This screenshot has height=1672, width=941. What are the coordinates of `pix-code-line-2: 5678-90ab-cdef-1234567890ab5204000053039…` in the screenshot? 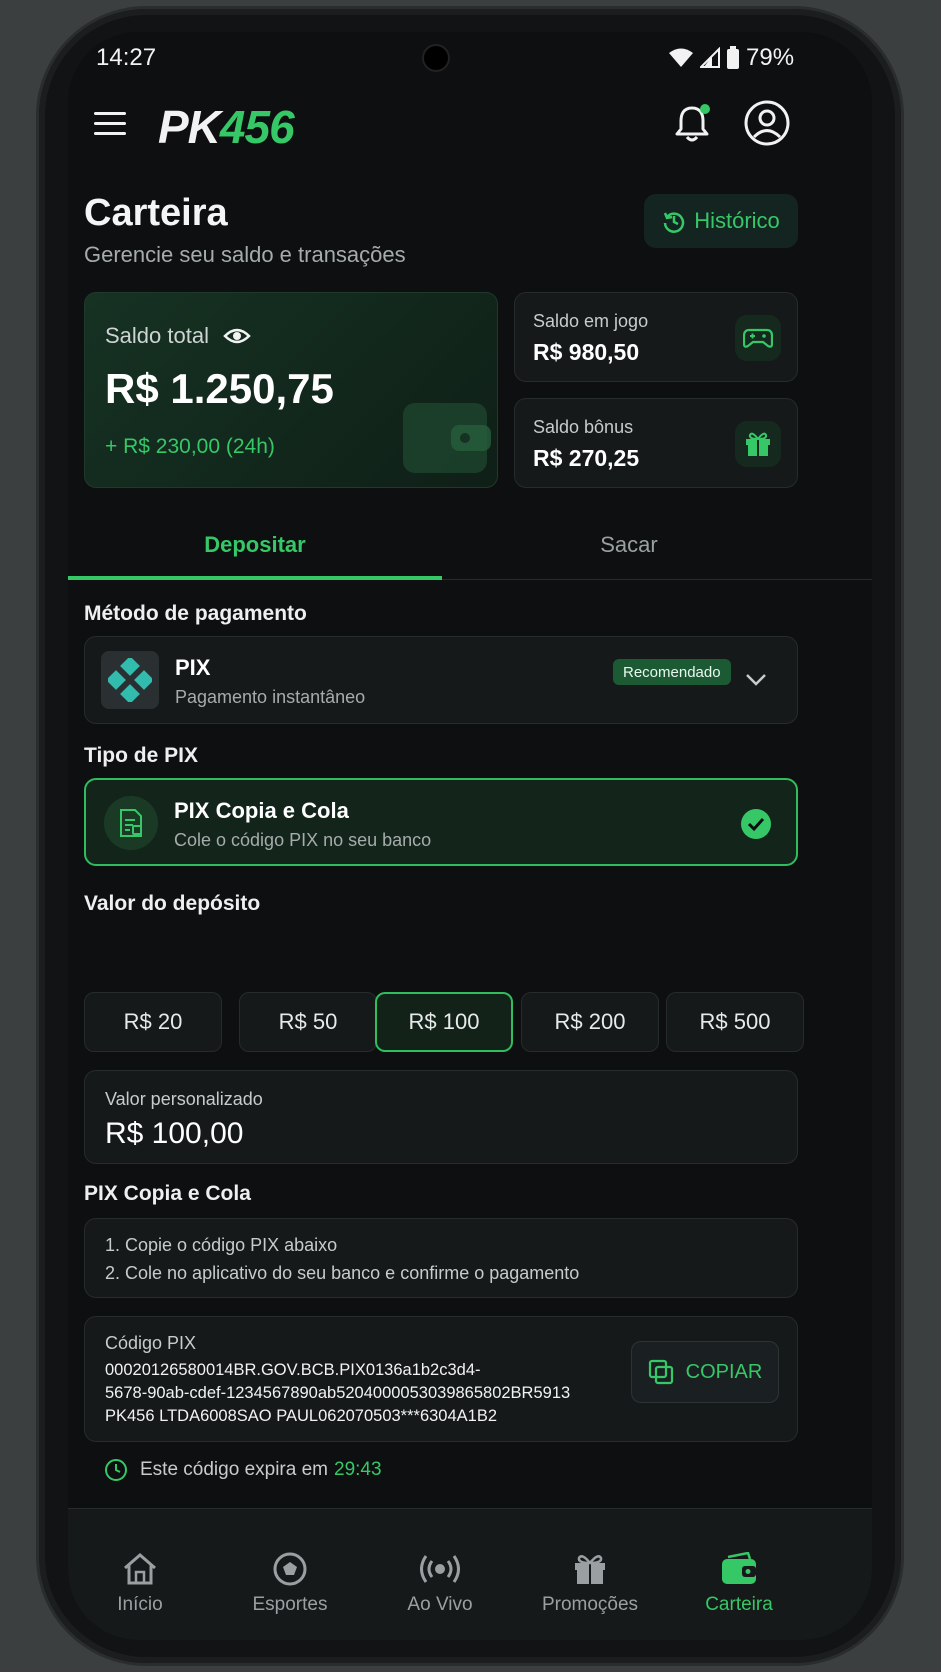 It's located at (338, 1393).